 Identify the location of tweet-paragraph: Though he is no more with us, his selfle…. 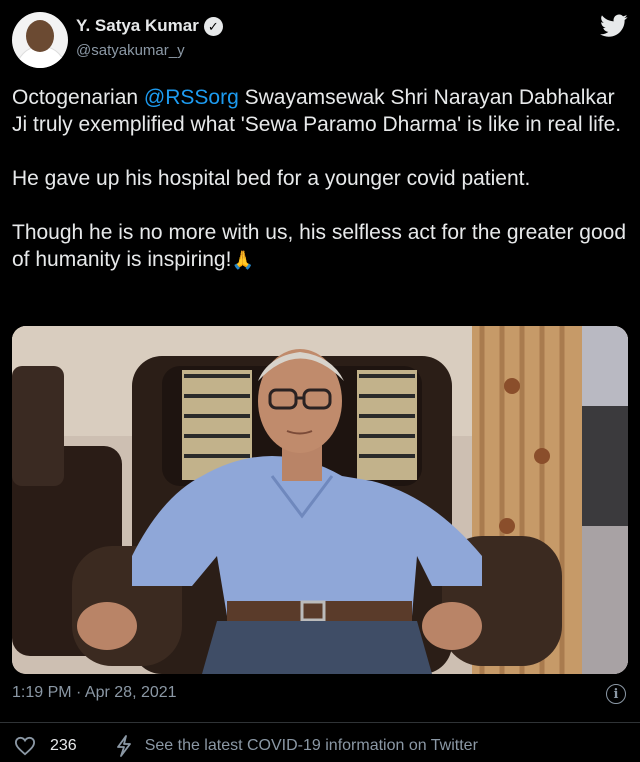
(320, 246).